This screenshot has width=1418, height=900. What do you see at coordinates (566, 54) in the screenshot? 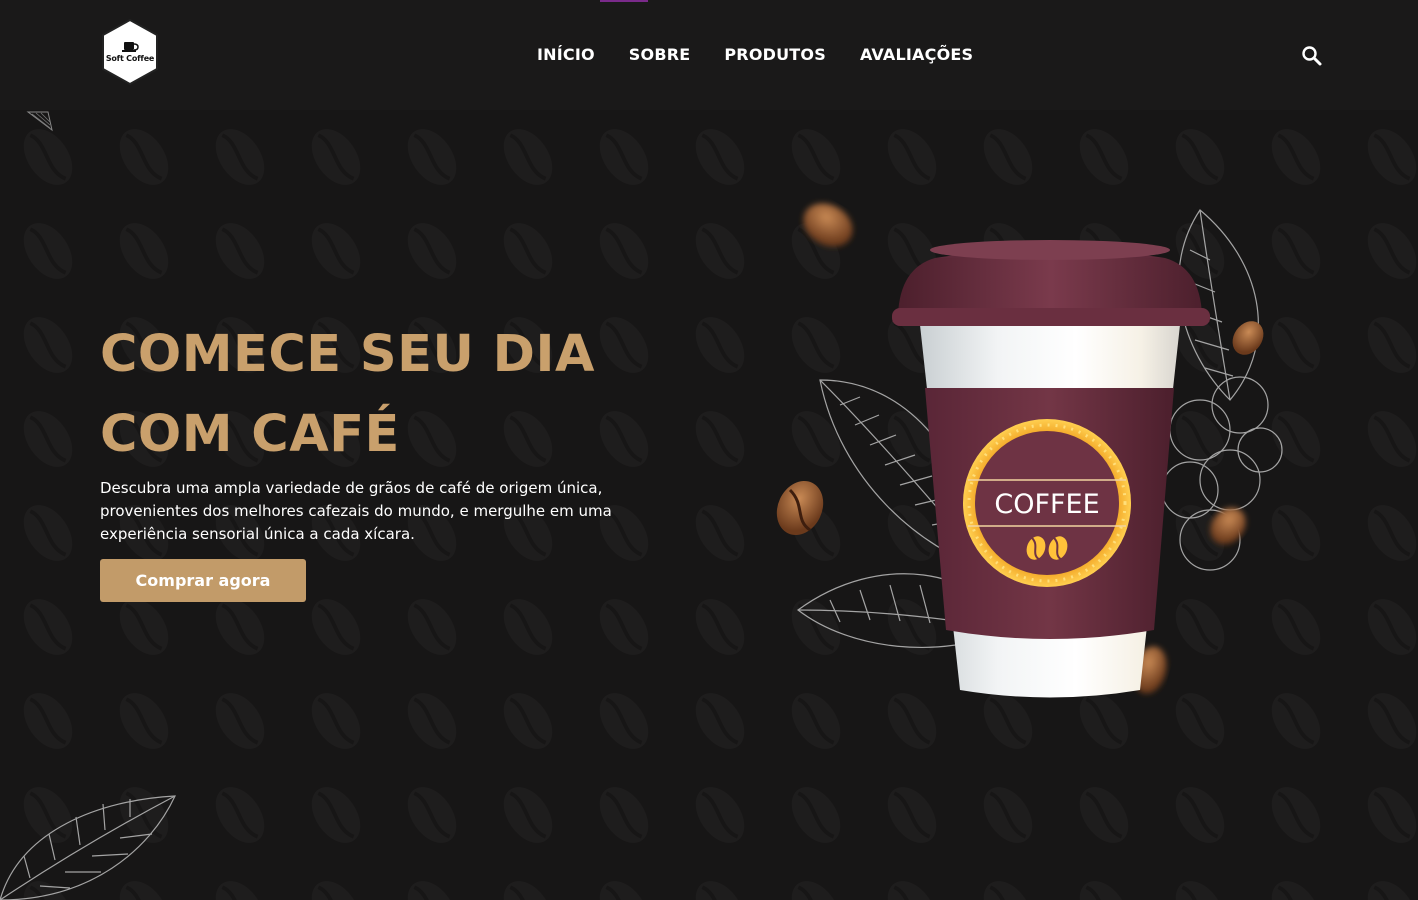
I see `nav-item-inicio: INÍCIO` at bounding box center [566, 54].